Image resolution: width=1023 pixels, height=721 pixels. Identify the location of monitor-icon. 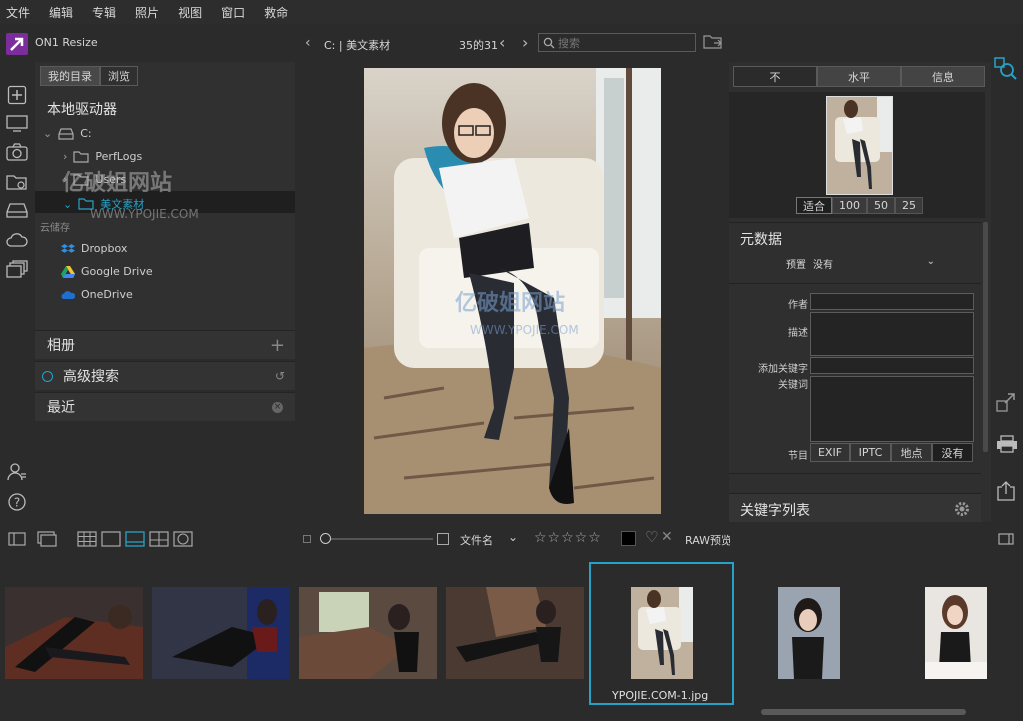
(17, 124).